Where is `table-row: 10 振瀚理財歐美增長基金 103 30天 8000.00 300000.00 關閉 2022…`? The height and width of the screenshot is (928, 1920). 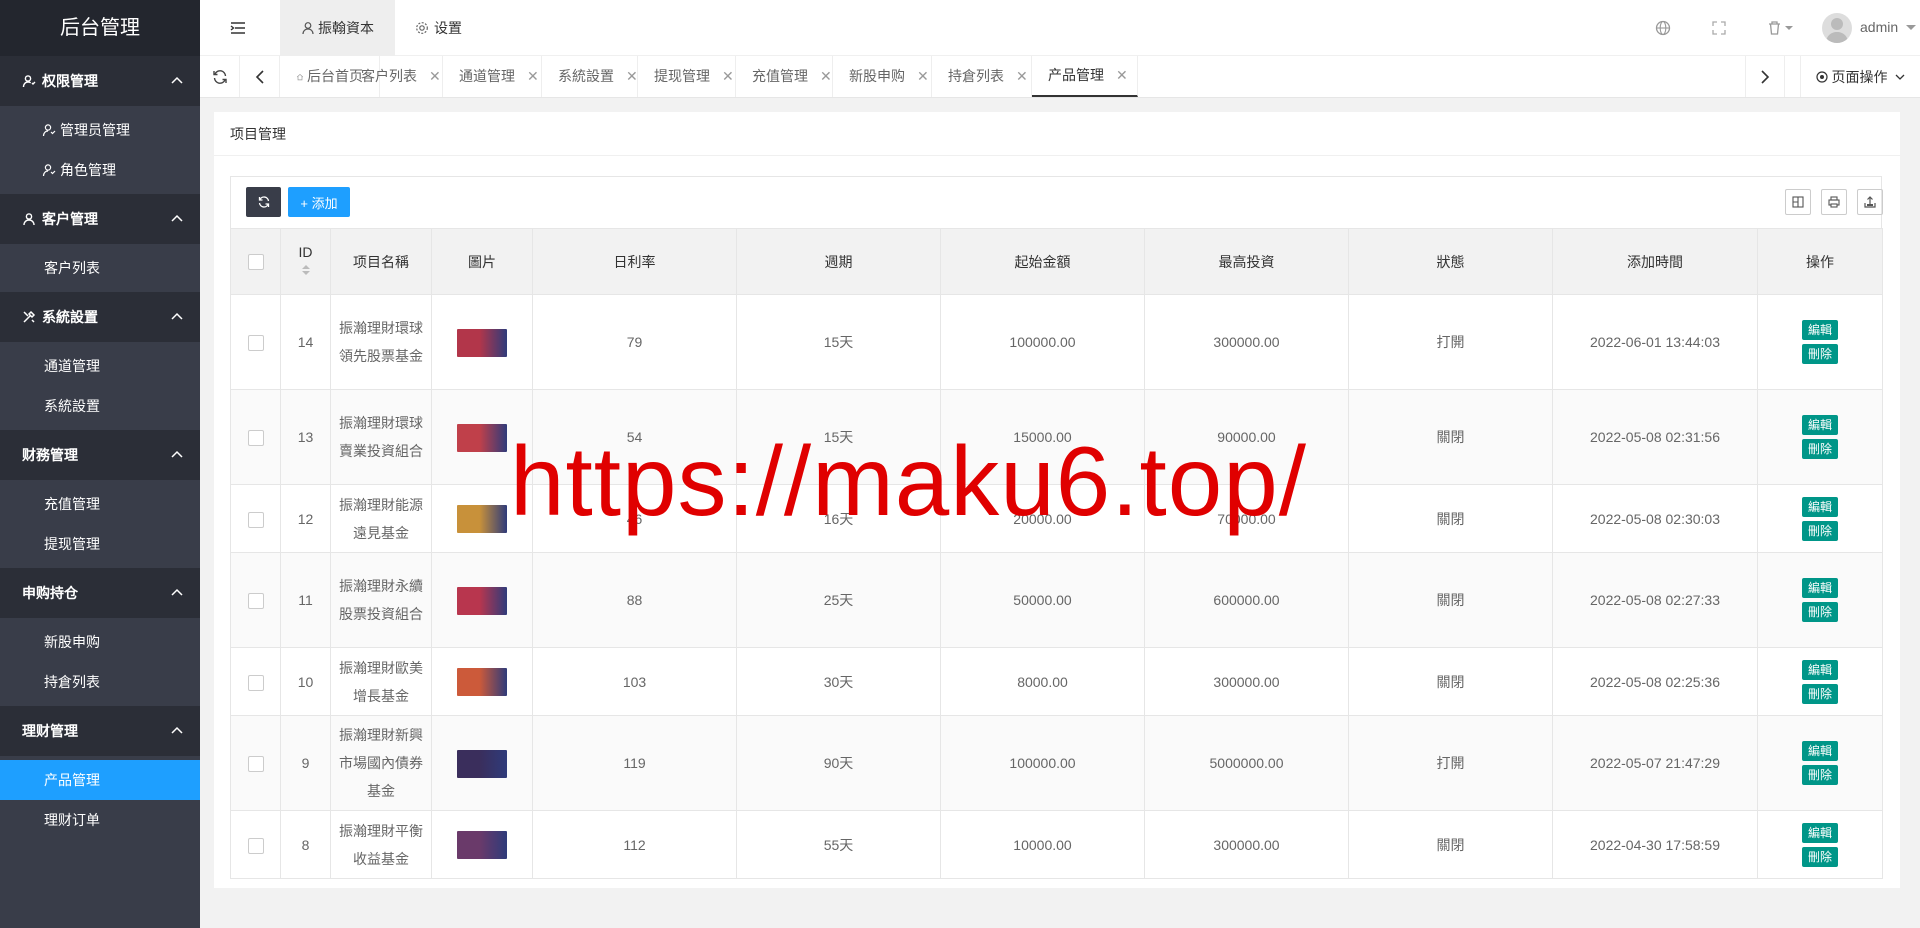
table-row: 10 振瀚理財歐美增長基金 103 30天 8000.00 300000.00 關閉 2022… is located at coordinates (1056, 681).